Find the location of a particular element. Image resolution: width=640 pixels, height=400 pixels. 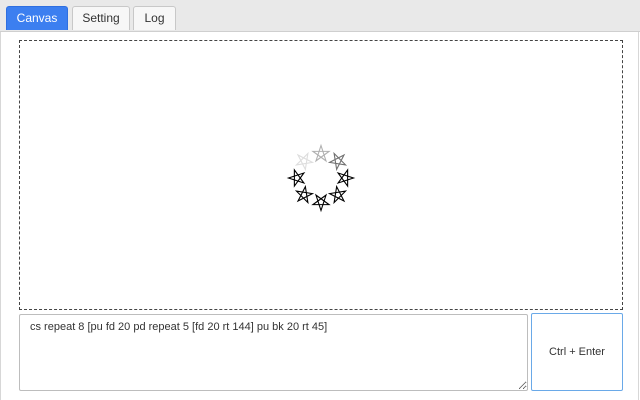

tab-log: Log is located at coordinates (154, 18).